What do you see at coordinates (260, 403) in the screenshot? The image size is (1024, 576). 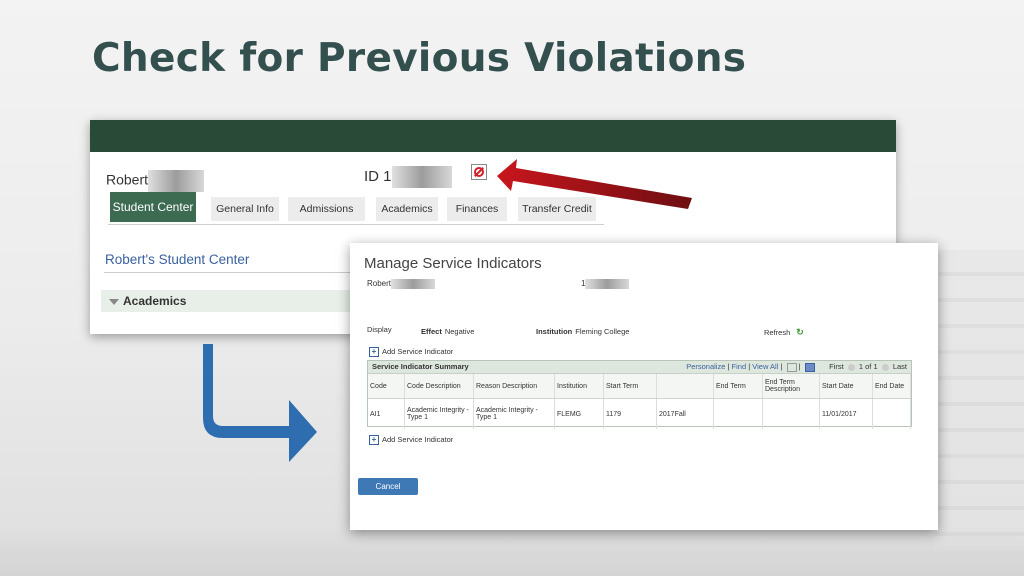 I see `blue-arrow-icon` at bounding box center [260, 403].